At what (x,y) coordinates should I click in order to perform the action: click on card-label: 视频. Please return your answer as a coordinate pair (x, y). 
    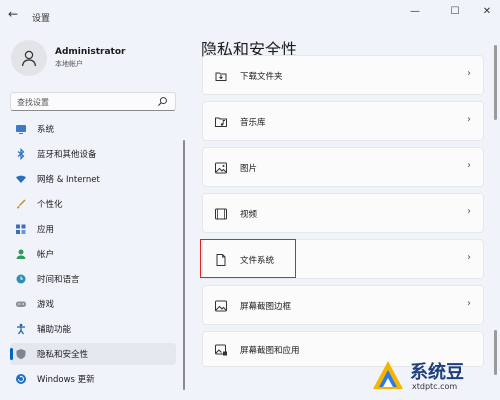
    Looking at the image, I should click on (249, 215).